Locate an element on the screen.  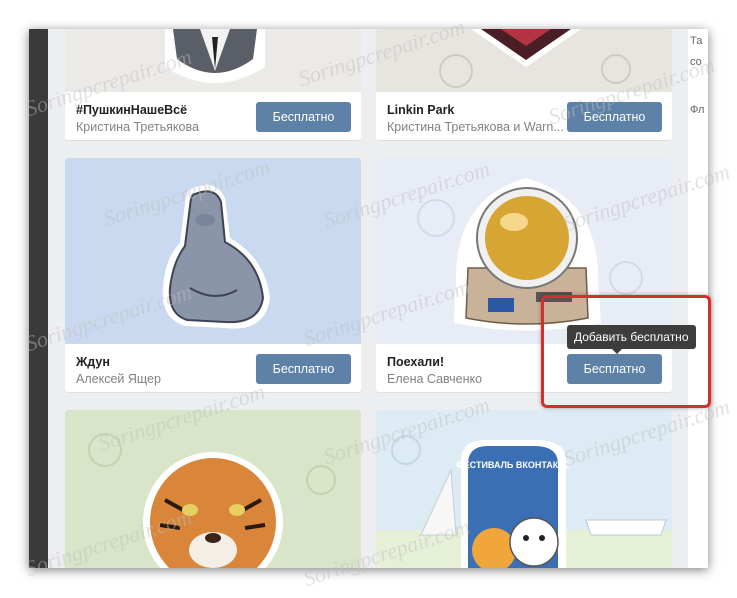
vk-festival-sticker-image: ФЕСТИВАЛЬ ВКОНТАКТЕ is located at coordinates (524, 501).